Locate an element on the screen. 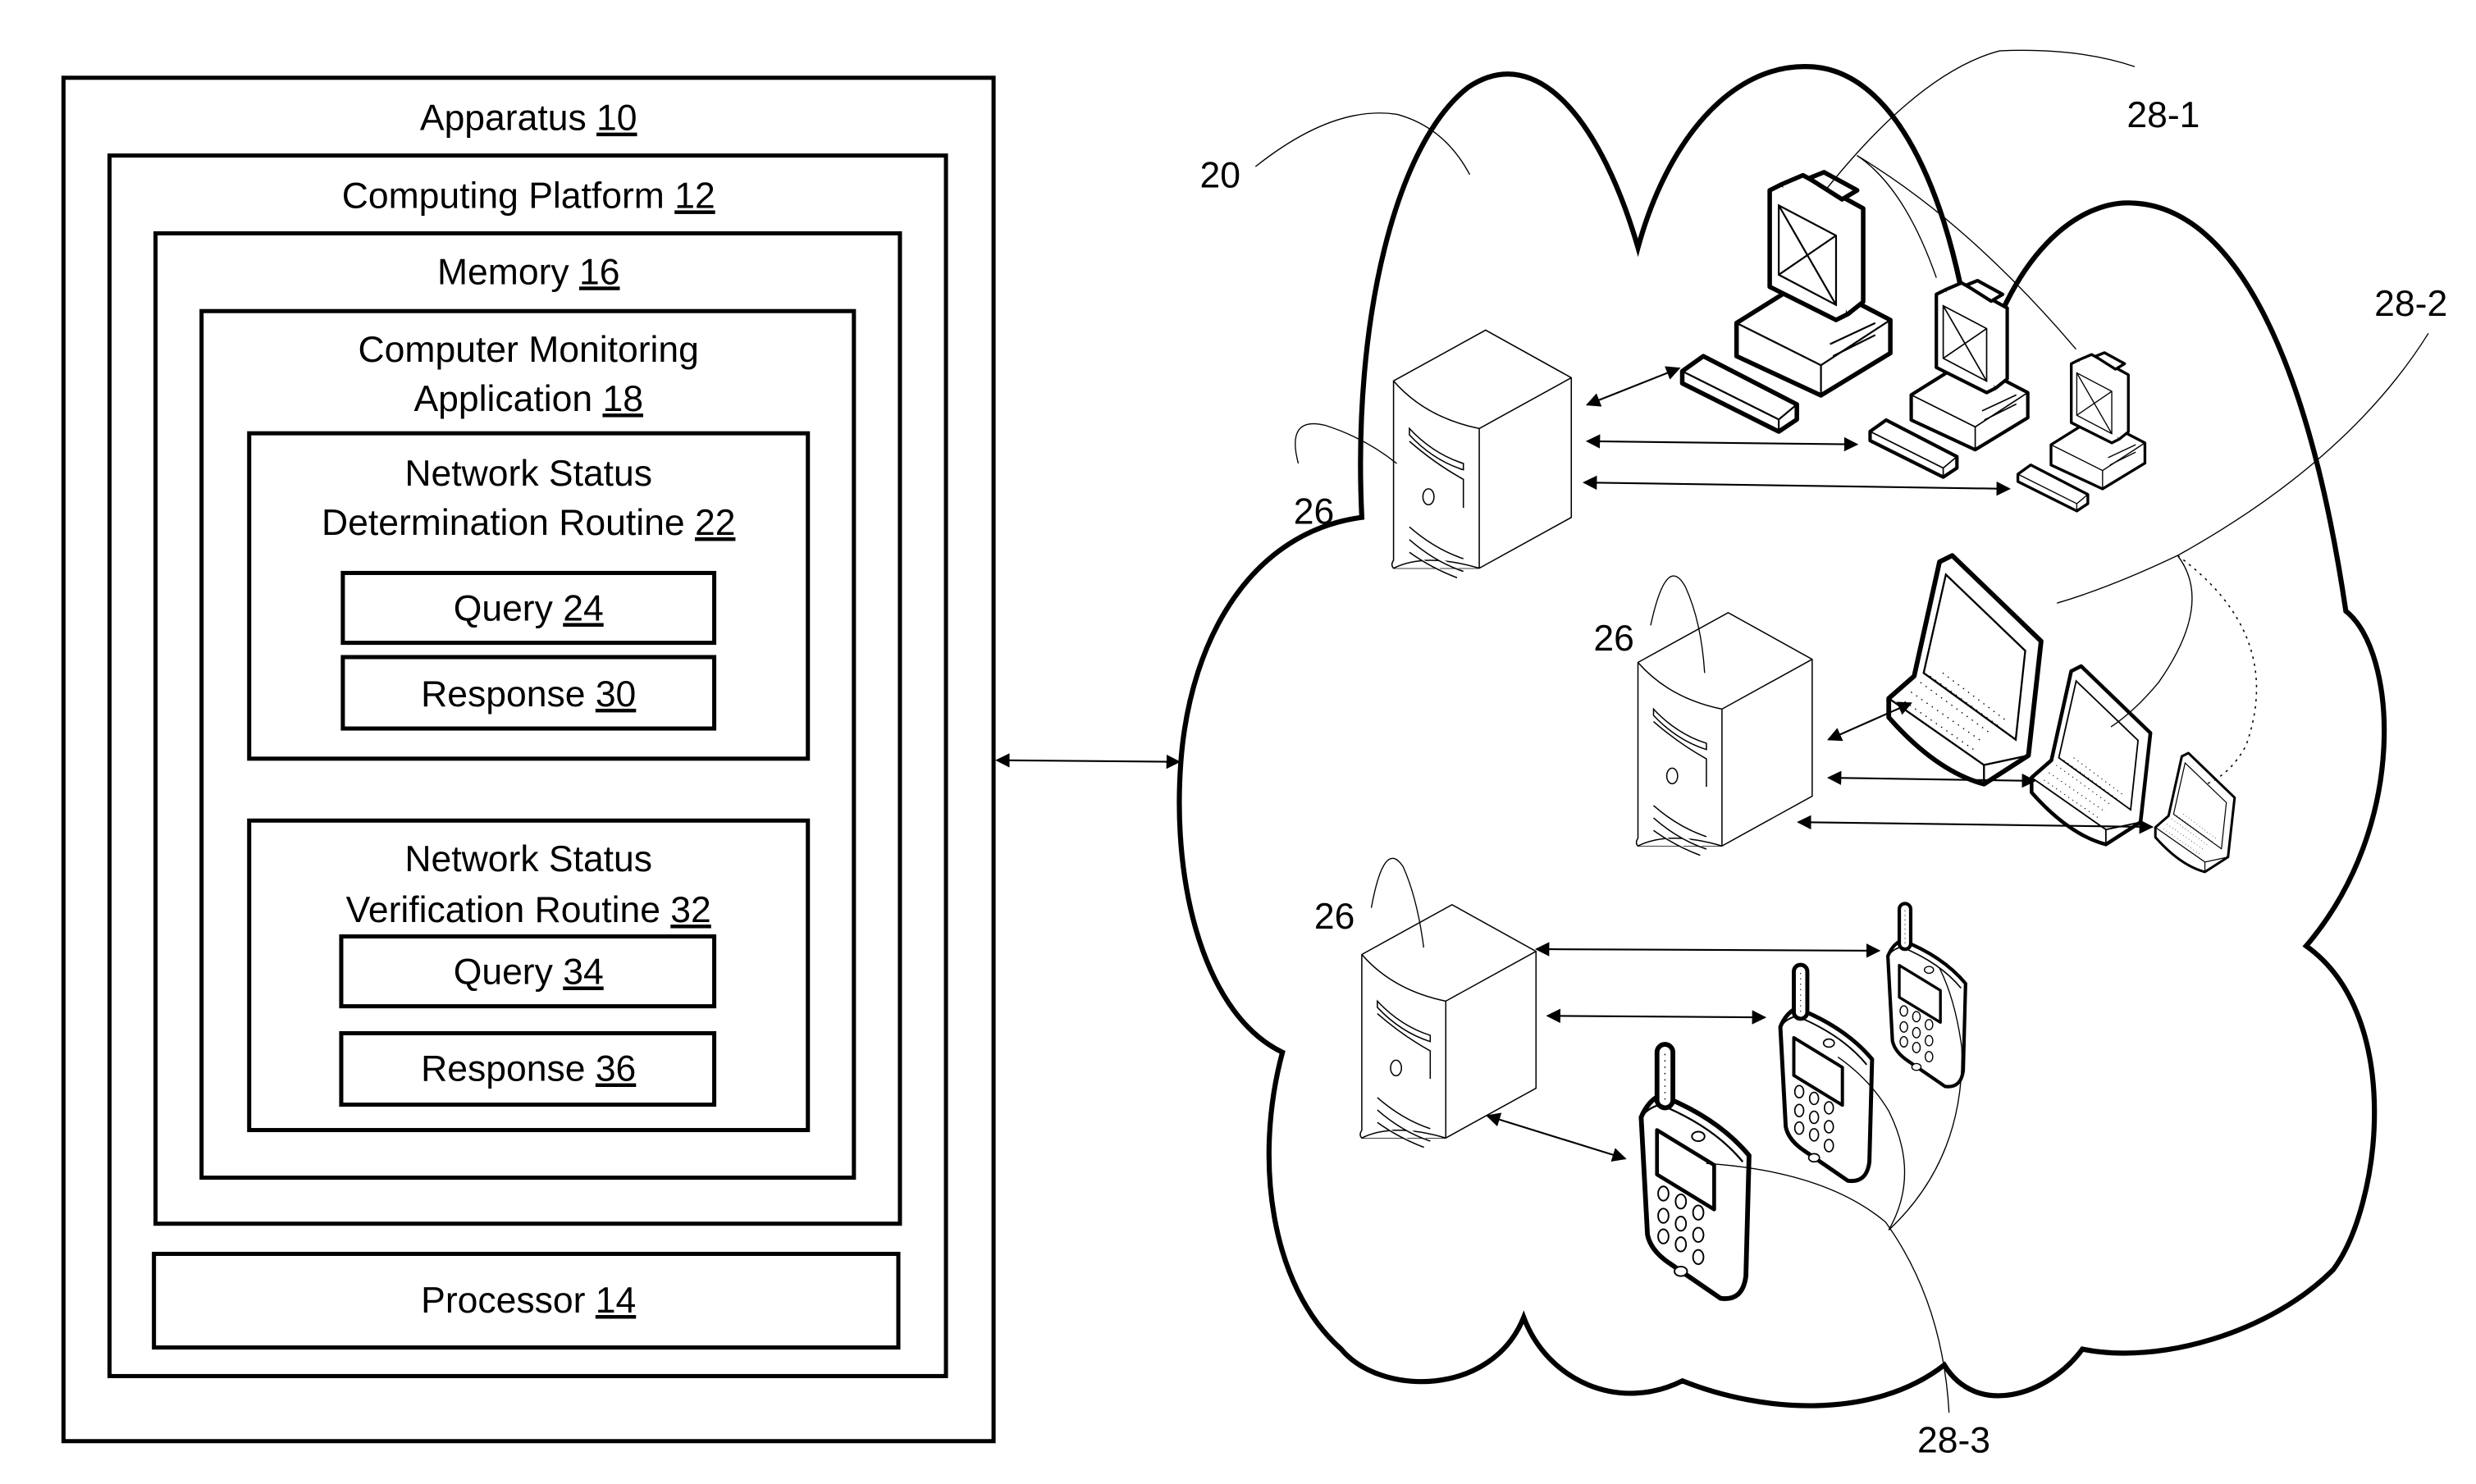  apparatus-network-link-arrow is located at coordinates (1088, 761).